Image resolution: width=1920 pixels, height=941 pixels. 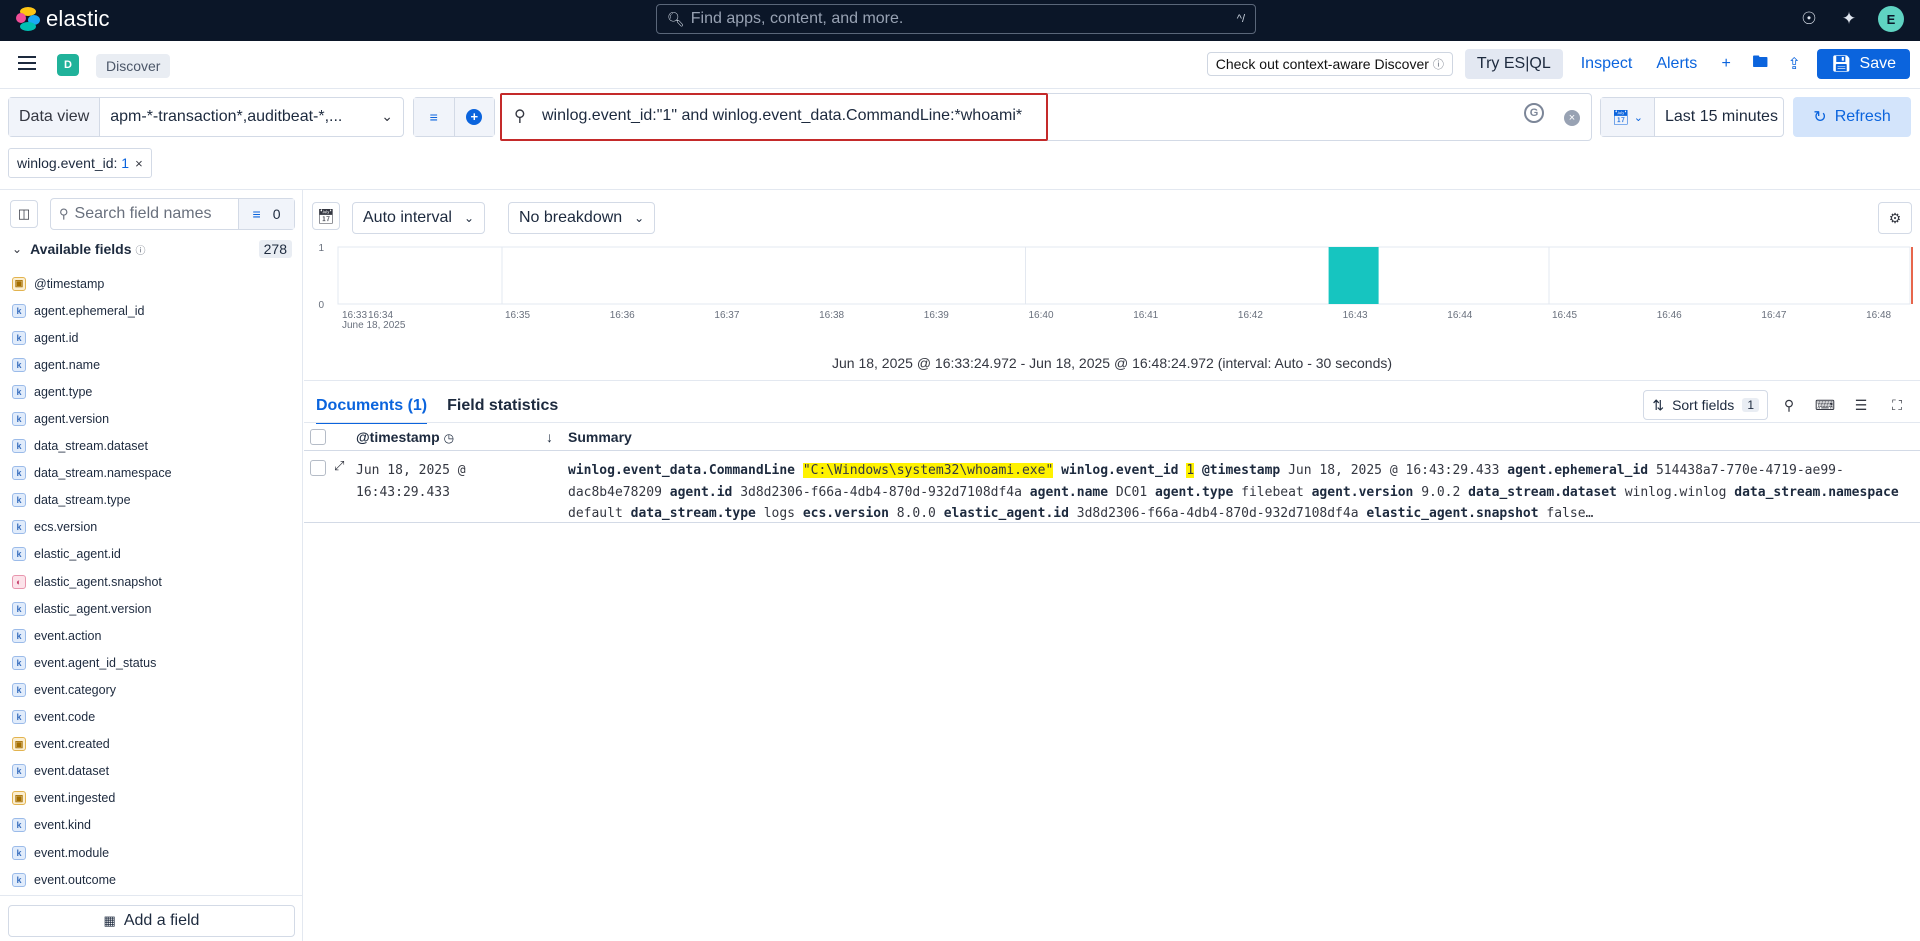 I want to click on tab-field-statistics: Field statistics, so click(x=502, y=407).